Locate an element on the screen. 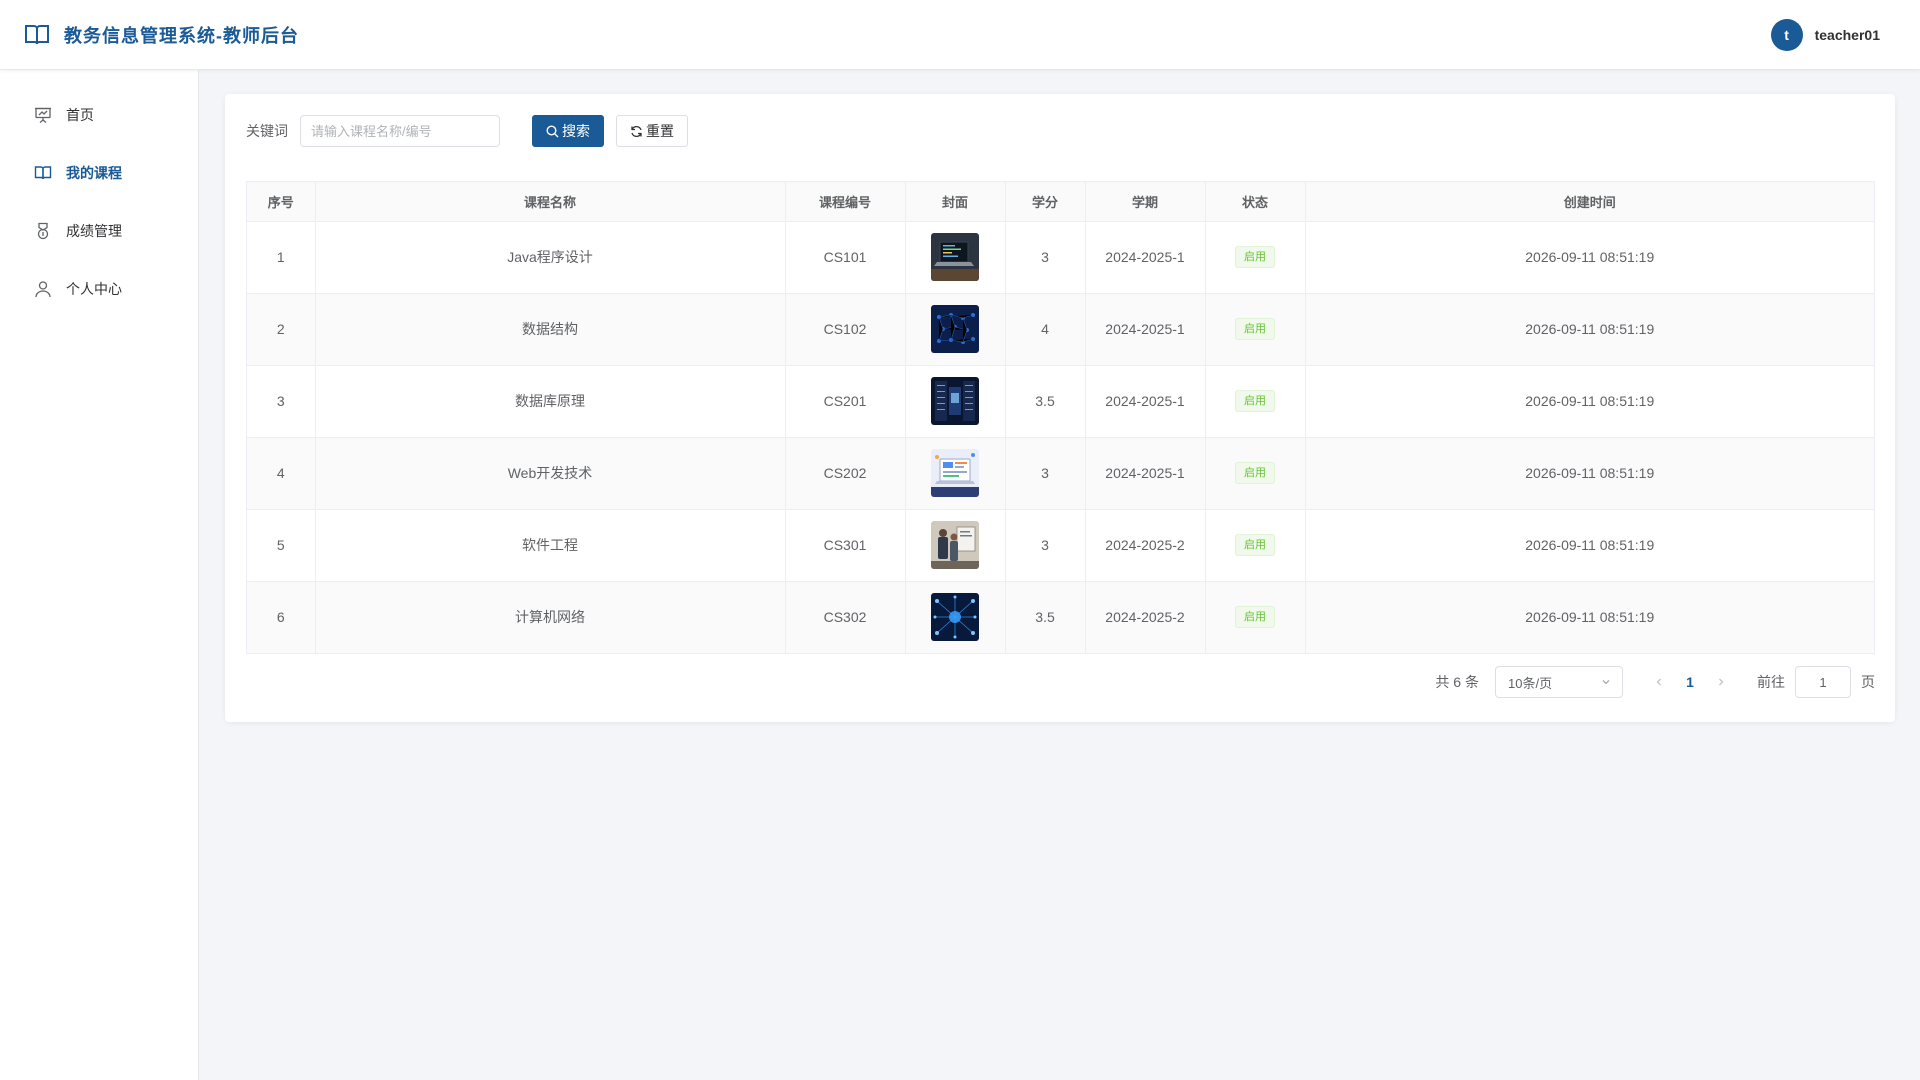 The width and height of the screenshot is (1920, 1080). reset-button-label: 重置 is located at coordinates (660, 131).